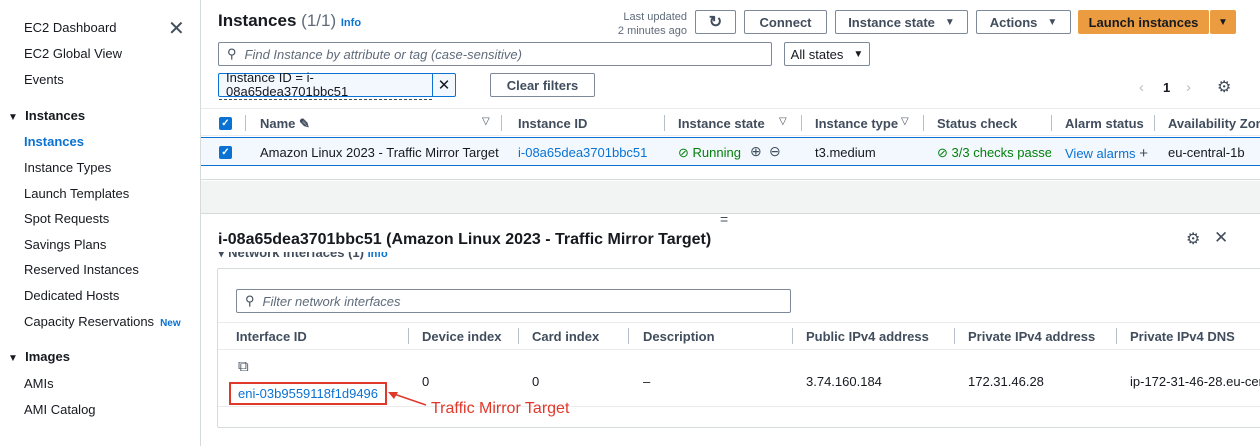  I want to click on view-alarms-link: View alarms +, so click(1106, 153).